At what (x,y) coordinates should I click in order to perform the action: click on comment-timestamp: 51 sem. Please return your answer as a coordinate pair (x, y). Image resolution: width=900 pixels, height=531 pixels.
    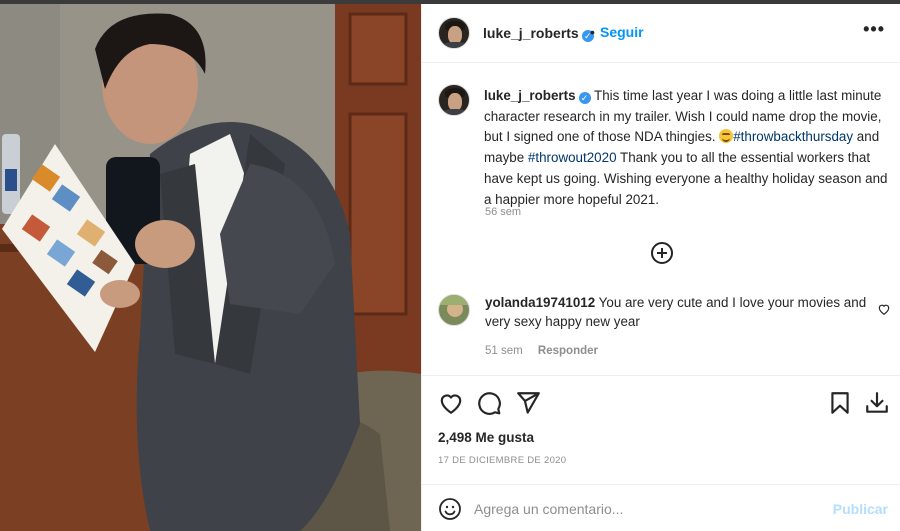
    Looking at the image, I should click on (504, 351).